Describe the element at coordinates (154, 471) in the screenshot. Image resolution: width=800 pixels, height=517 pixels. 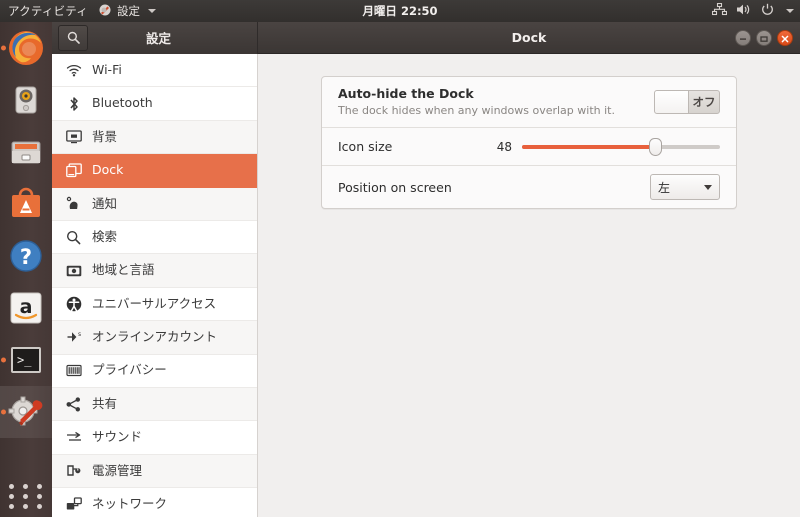
I see `sidebar-item-power: 電源管理` at that location.